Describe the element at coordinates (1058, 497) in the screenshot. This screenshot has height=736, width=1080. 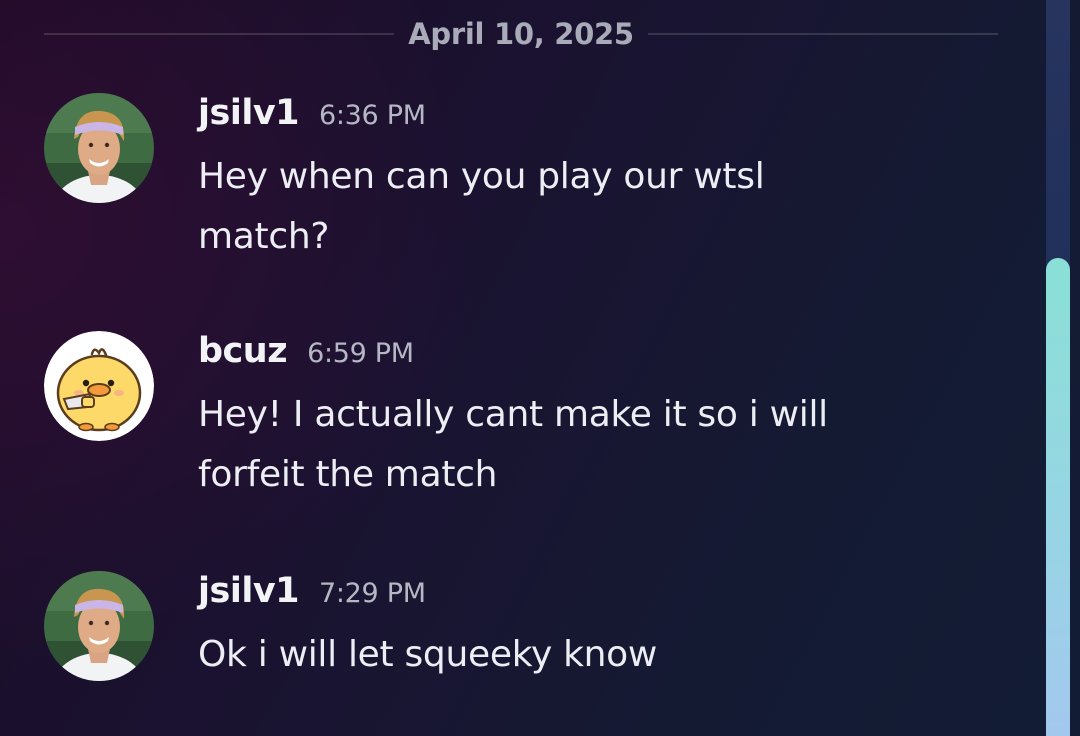
I see `scrollbar-thumb` at that location.